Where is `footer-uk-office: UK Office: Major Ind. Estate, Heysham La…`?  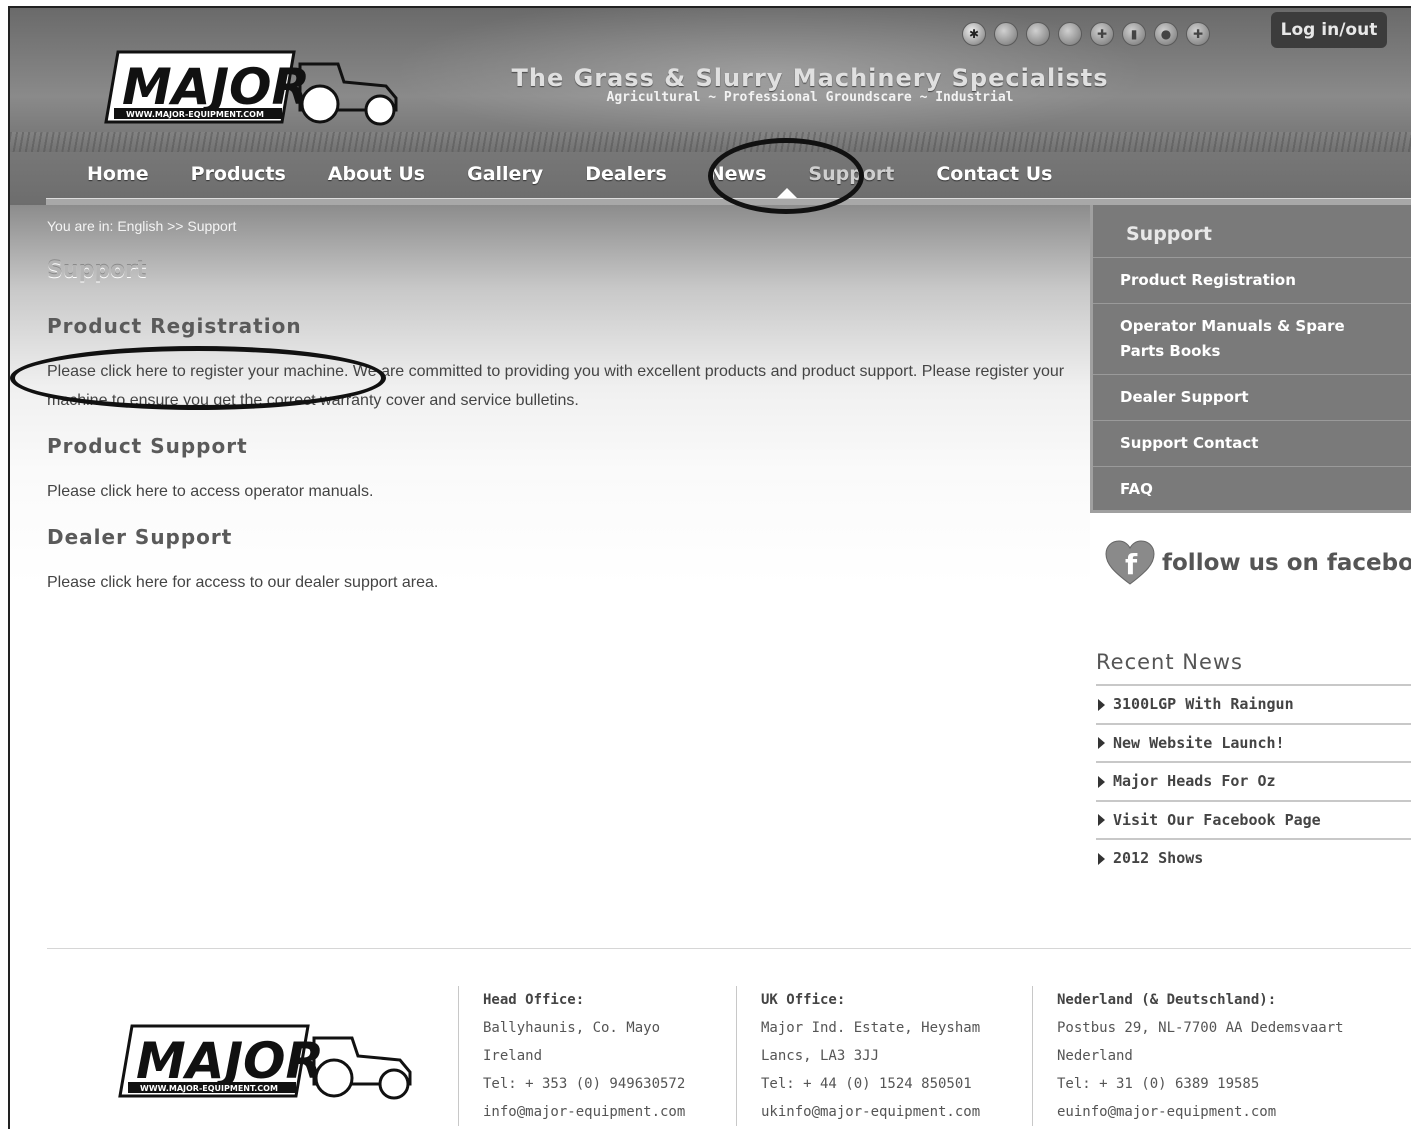
footer-uk-office: UK Office: Major Ind. Estate, Heysham La… is located at coordinates (858, 1056).